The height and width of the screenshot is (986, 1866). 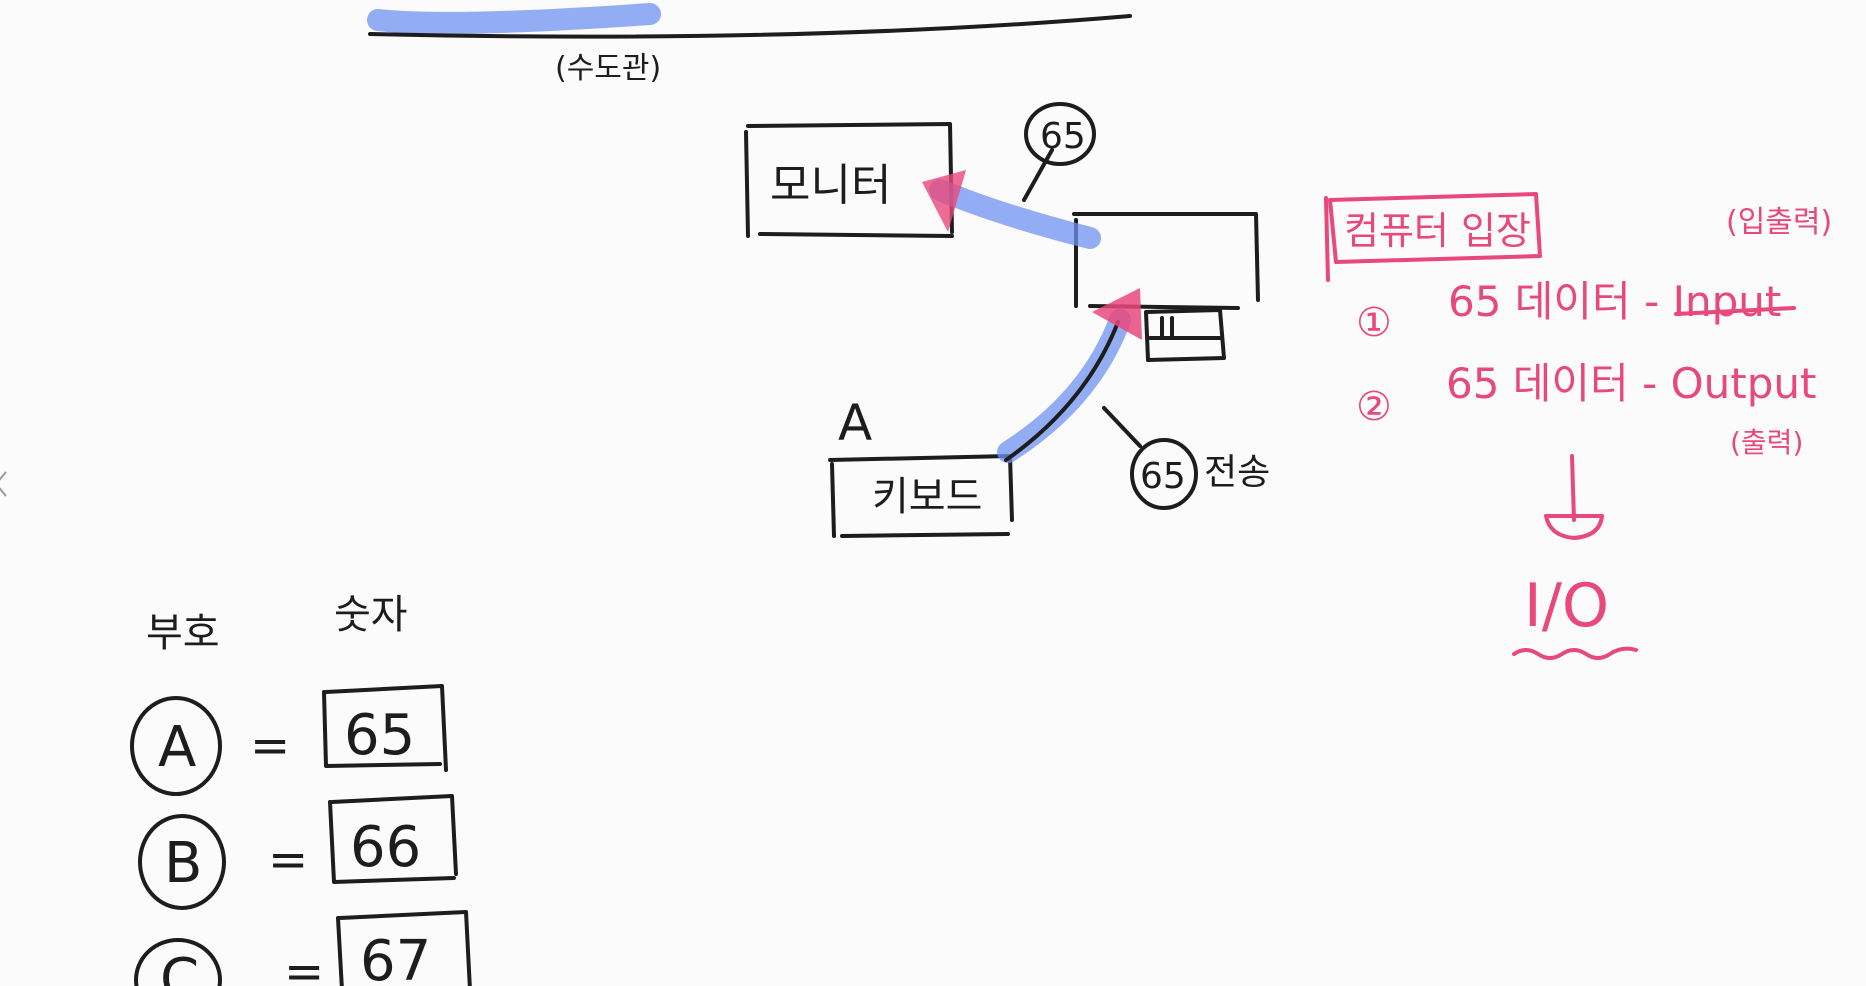 I want to click on notes-title: 컴퓨터 입장, so click(x=1437, y=231).